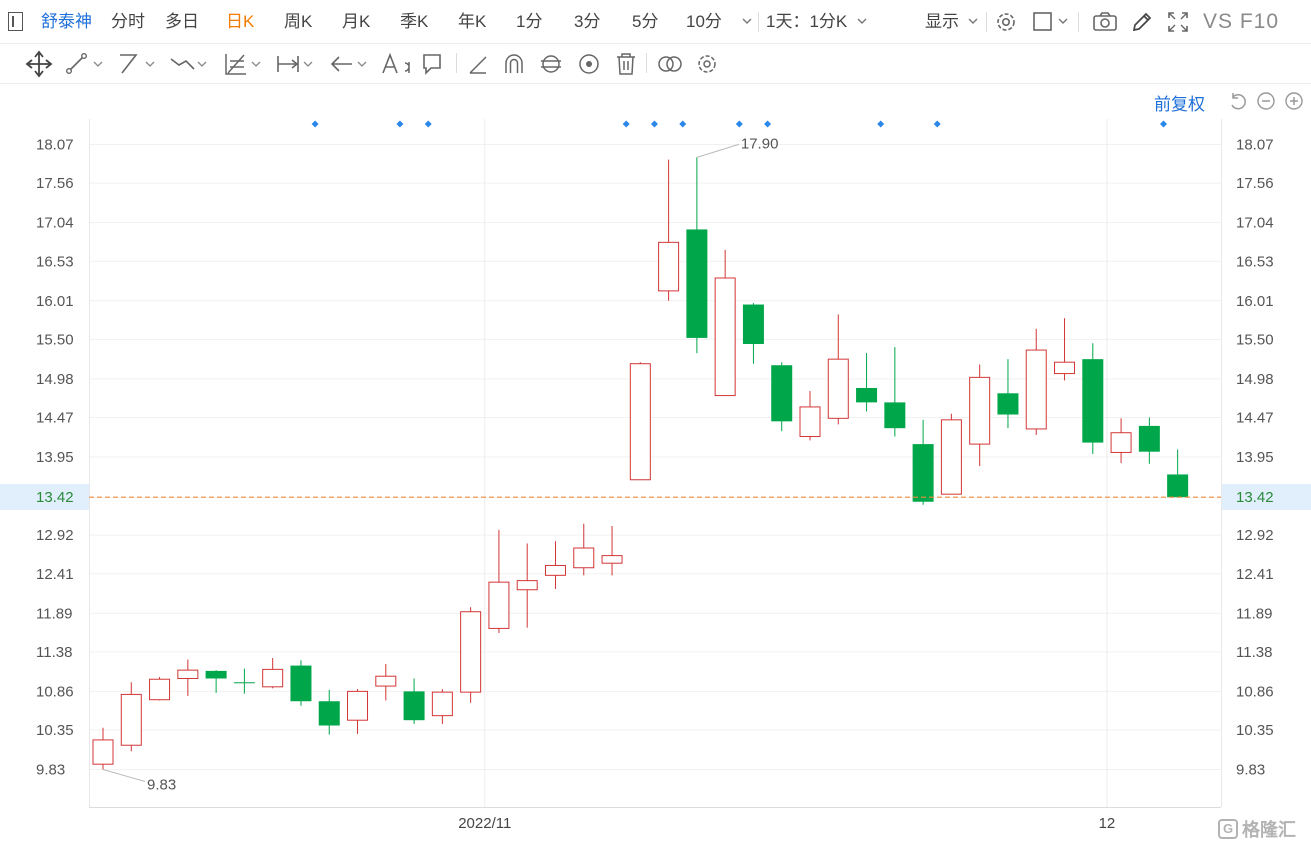  What do you see at coordinates (973, 23) in the screenshot?
I see `display-chevron-icon` at bounding box center [973, 23].